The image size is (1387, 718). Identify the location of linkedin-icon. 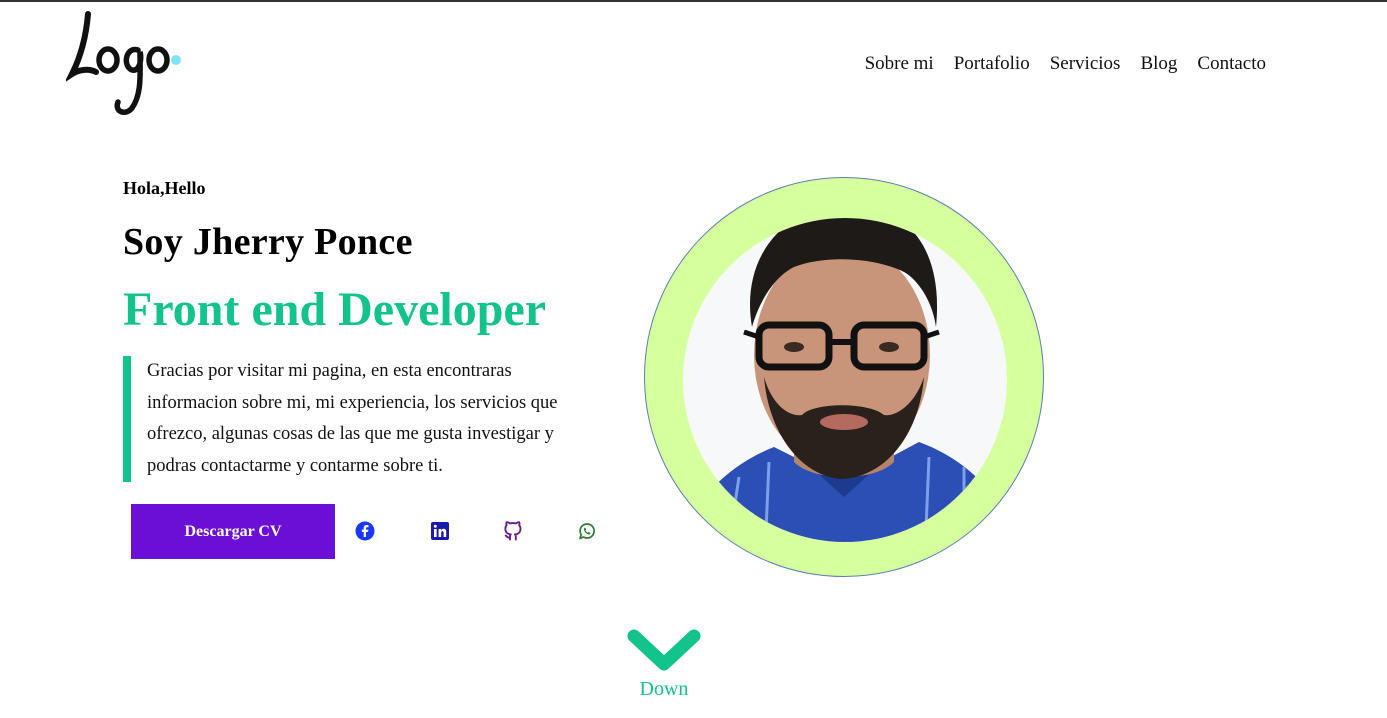
(440, 531).